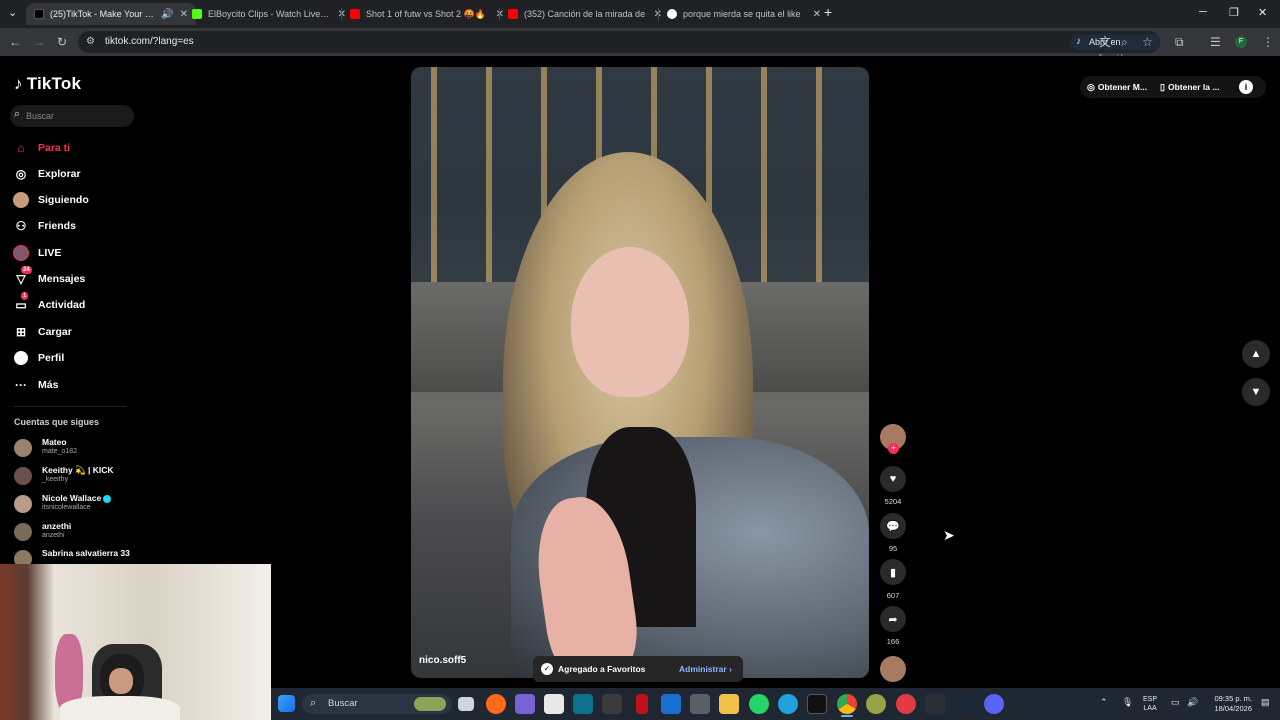 The height and width of the screenshot is (720, 1280). Describe the element at coordinates (1179, 42) in the screenshot. I see `extensions-icon: ⧉` at that location.